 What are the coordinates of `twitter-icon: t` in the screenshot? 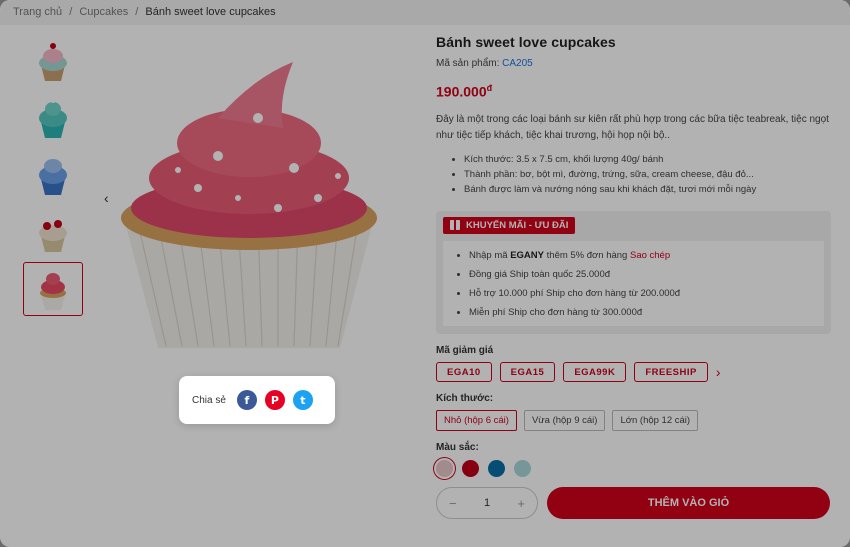 It's located at (302, 400).